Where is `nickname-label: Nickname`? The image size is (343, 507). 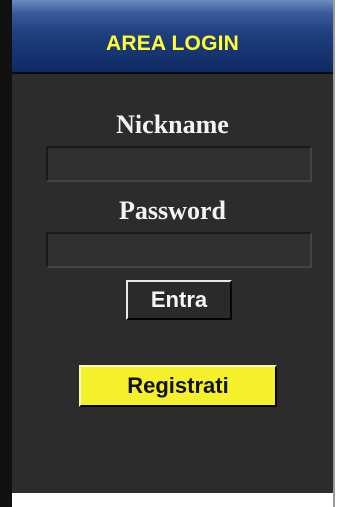
nickname-label: Nickname is located at coordinates (172, 124).